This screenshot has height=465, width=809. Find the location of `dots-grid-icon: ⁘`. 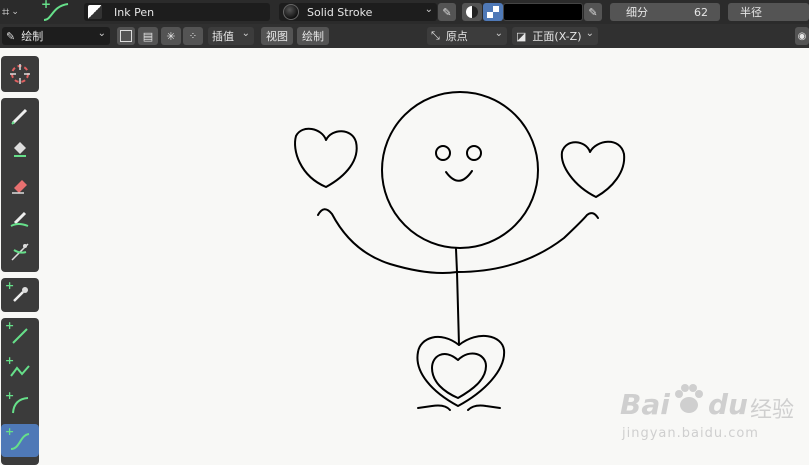

dots-grid-icon: ⁘ is located at coordinates (193, 36).